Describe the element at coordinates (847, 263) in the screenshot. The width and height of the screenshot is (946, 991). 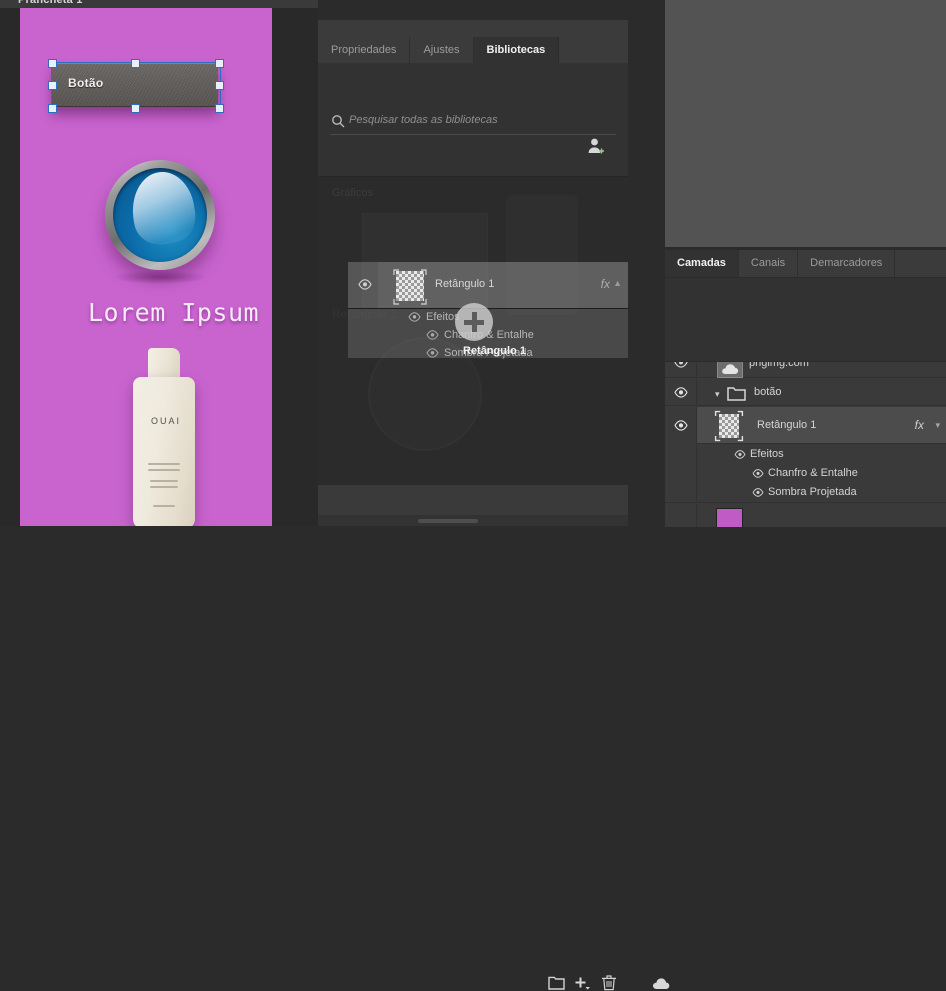
I see `tab-demarcadores: Demarcadores` at that location.